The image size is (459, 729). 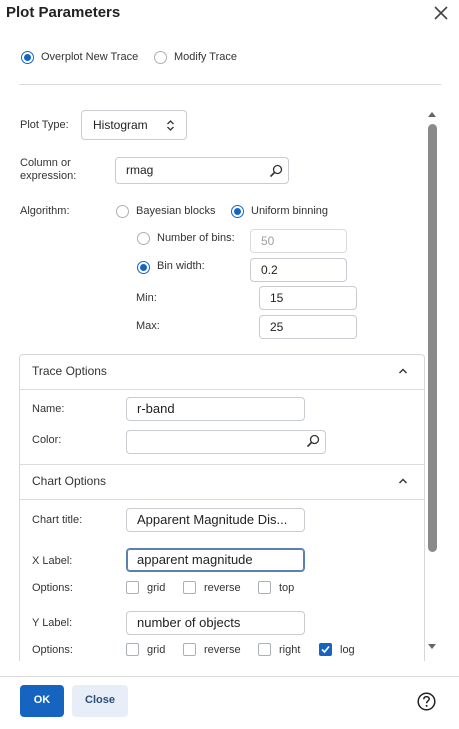 I want to click on trace-name-input: r-band, so click(x=215, y=409).